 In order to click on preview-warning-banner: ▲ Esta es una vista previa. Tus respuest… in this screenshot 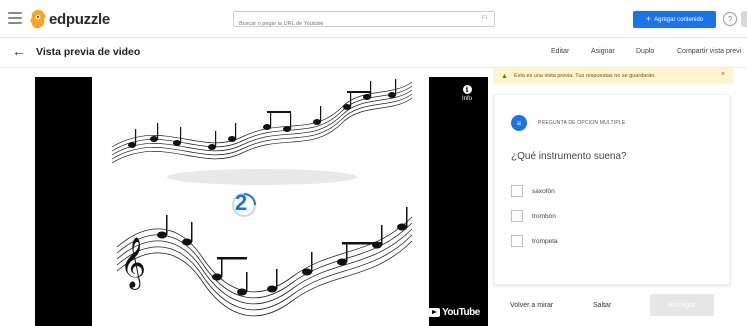, I will do `click(613, 76)`.